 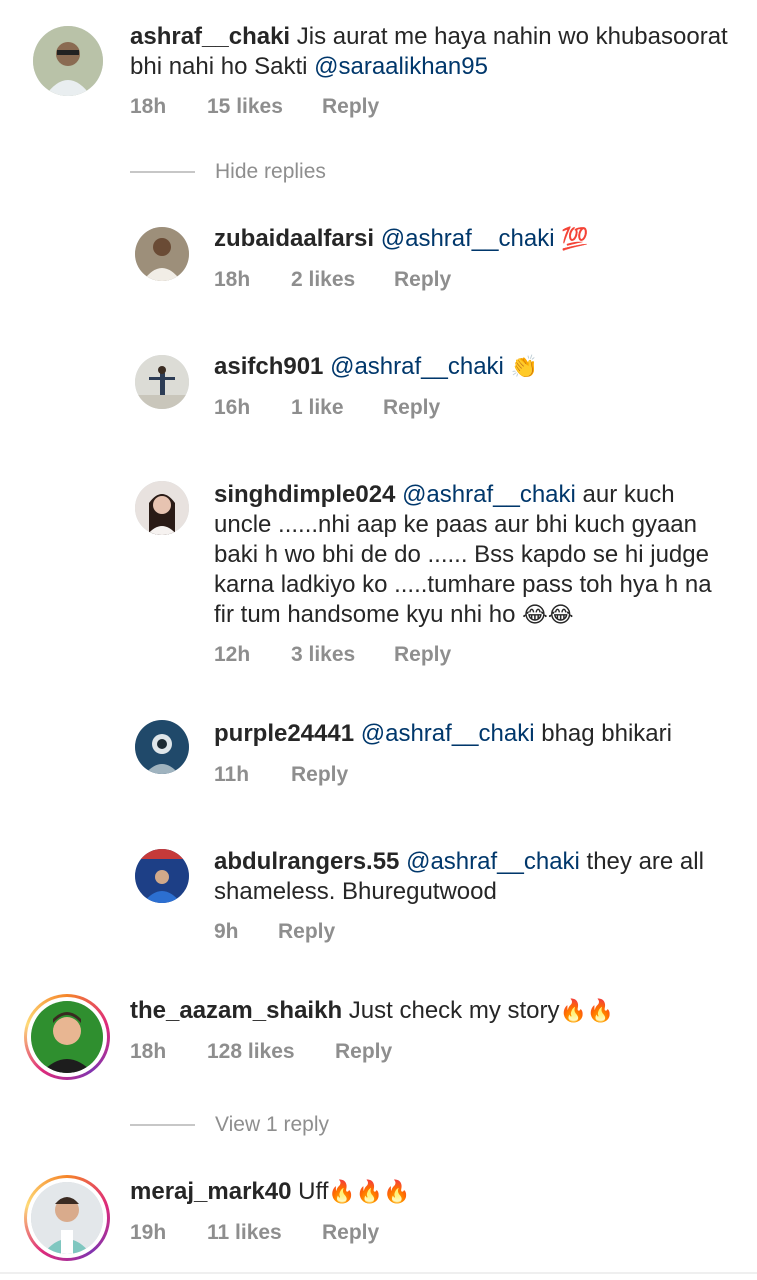 I want to click on username-link: the_aazam_shaikh, so click(x=236, y=1010).